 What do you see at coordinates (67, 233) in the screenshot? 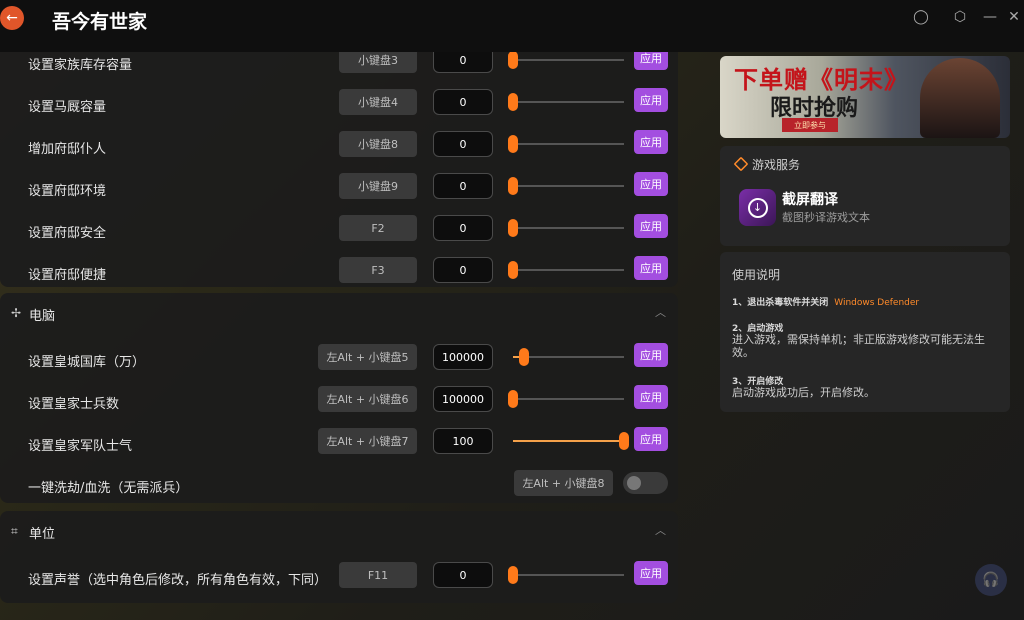
I see `option-label: 设置府邸安全` at bounding box center [67, 233].